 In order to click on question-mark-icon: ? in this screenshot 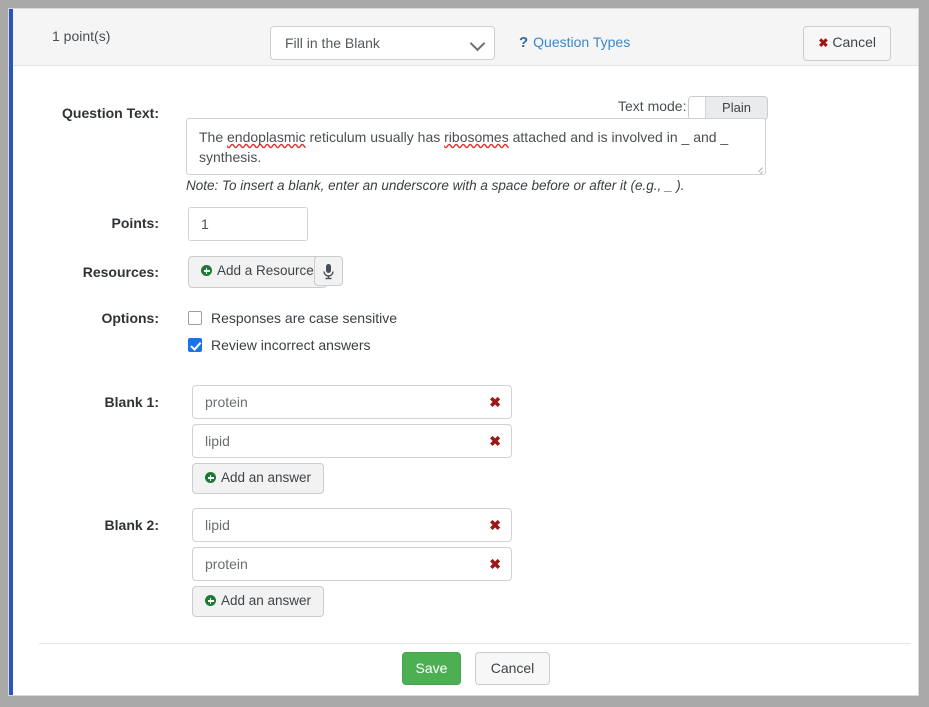, I will do `click(524, 42)`.